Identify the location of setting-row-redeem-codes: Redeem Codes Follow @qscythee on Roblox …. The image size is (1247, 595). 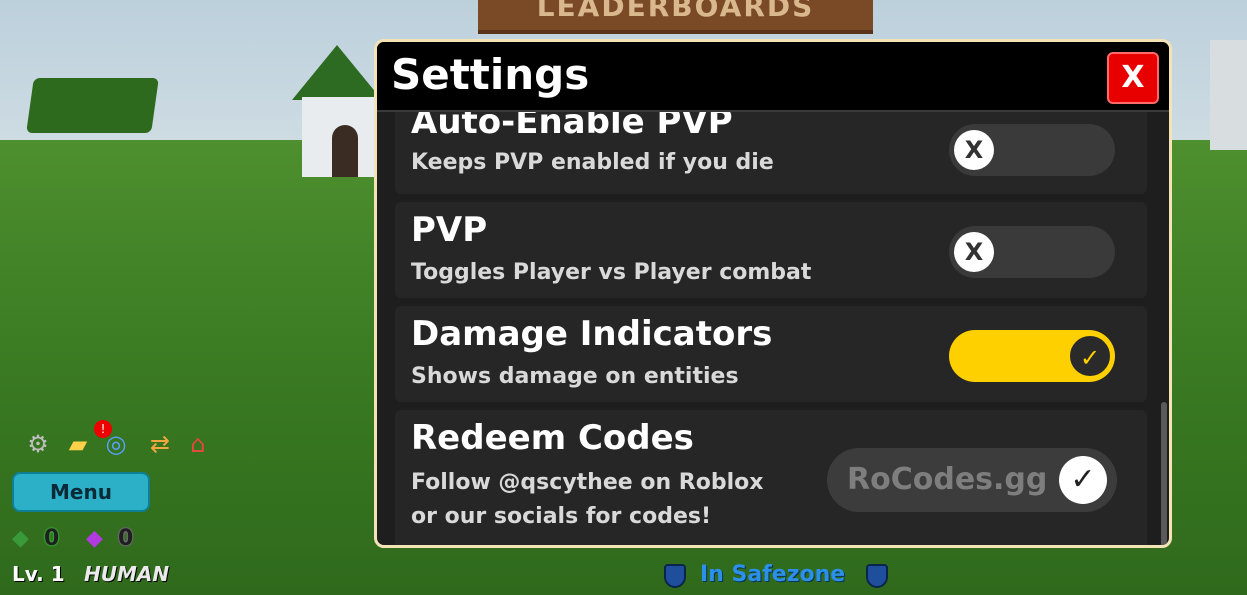
(771, 477).